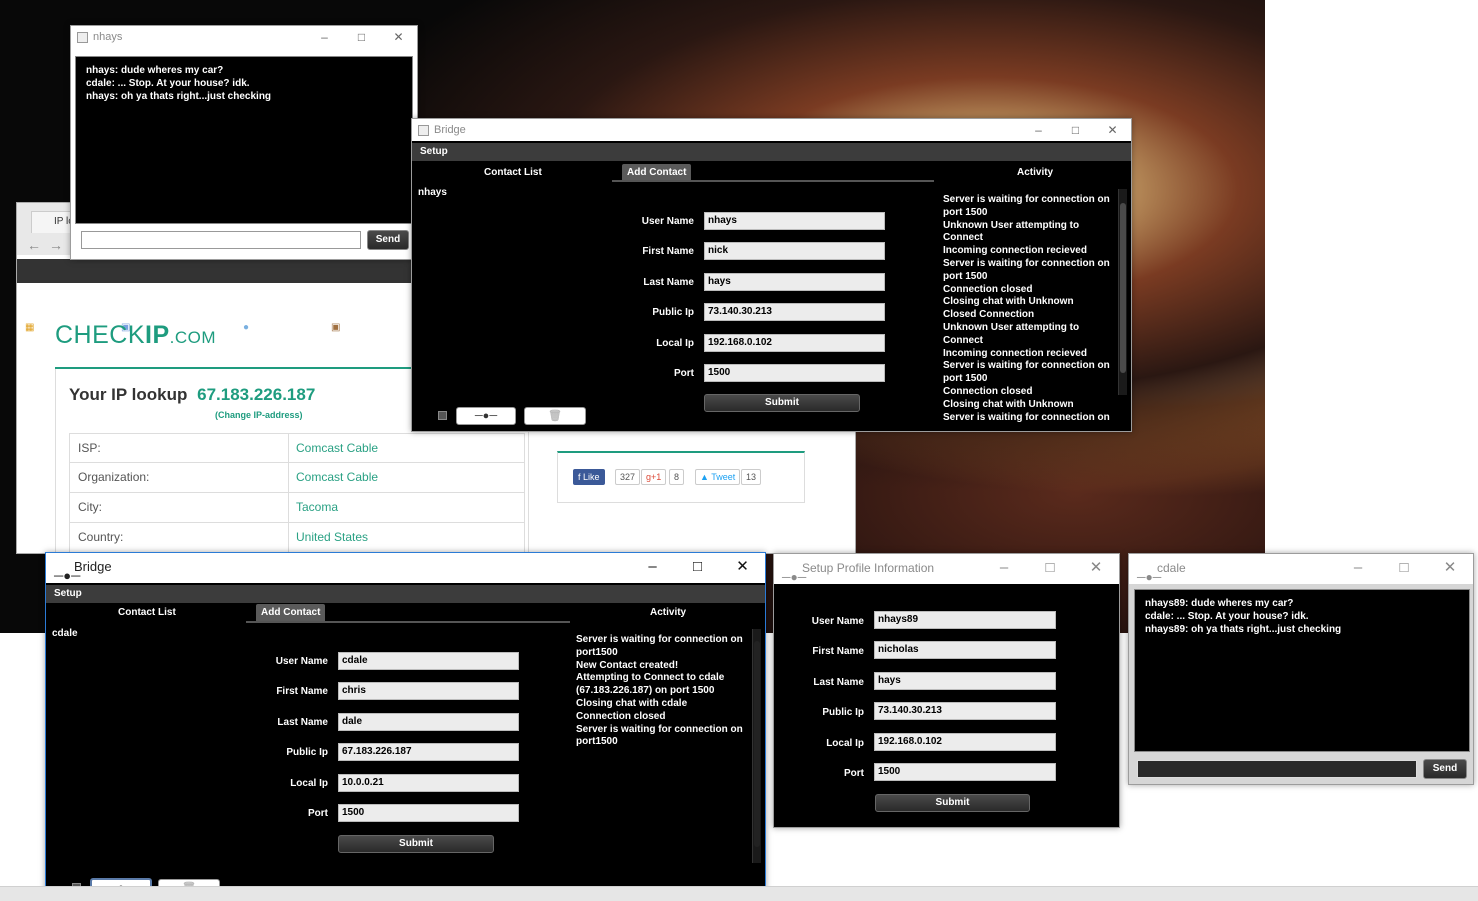 This screenshot has width=1478, height=901. Describe the element at coordinates (147, 612) in the screenshot. I see `contact-list-header: Contact List` at that location.